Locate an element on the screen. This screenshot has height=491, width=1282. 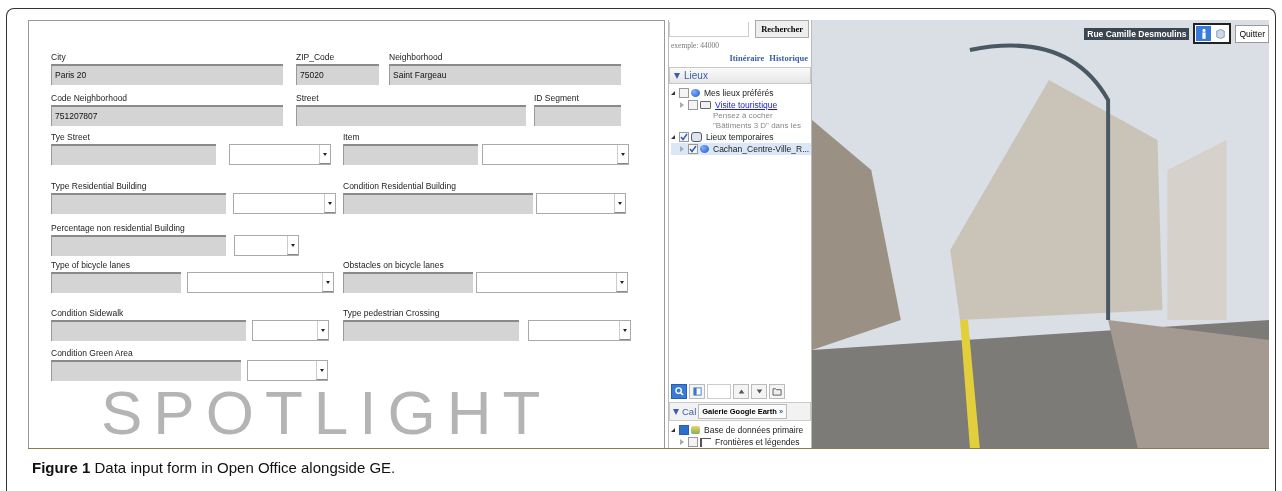
search-button: Rechercher is located at coordinates (782, 29).